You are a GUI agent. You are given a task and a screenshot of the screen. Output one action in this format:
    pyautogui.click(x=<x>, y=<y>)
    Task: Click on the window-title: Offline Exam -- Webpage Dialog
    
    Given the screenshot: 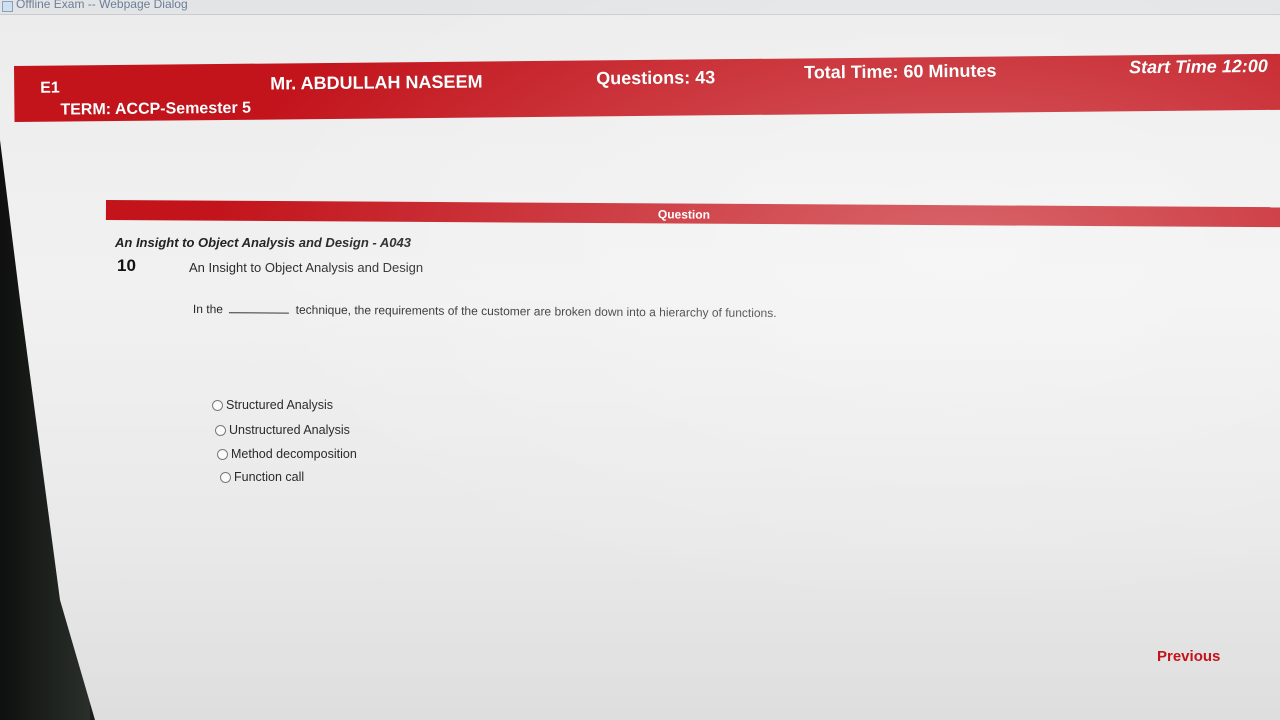 What is the action you would take?
    pyautogui.click(x=102, y=5)
    